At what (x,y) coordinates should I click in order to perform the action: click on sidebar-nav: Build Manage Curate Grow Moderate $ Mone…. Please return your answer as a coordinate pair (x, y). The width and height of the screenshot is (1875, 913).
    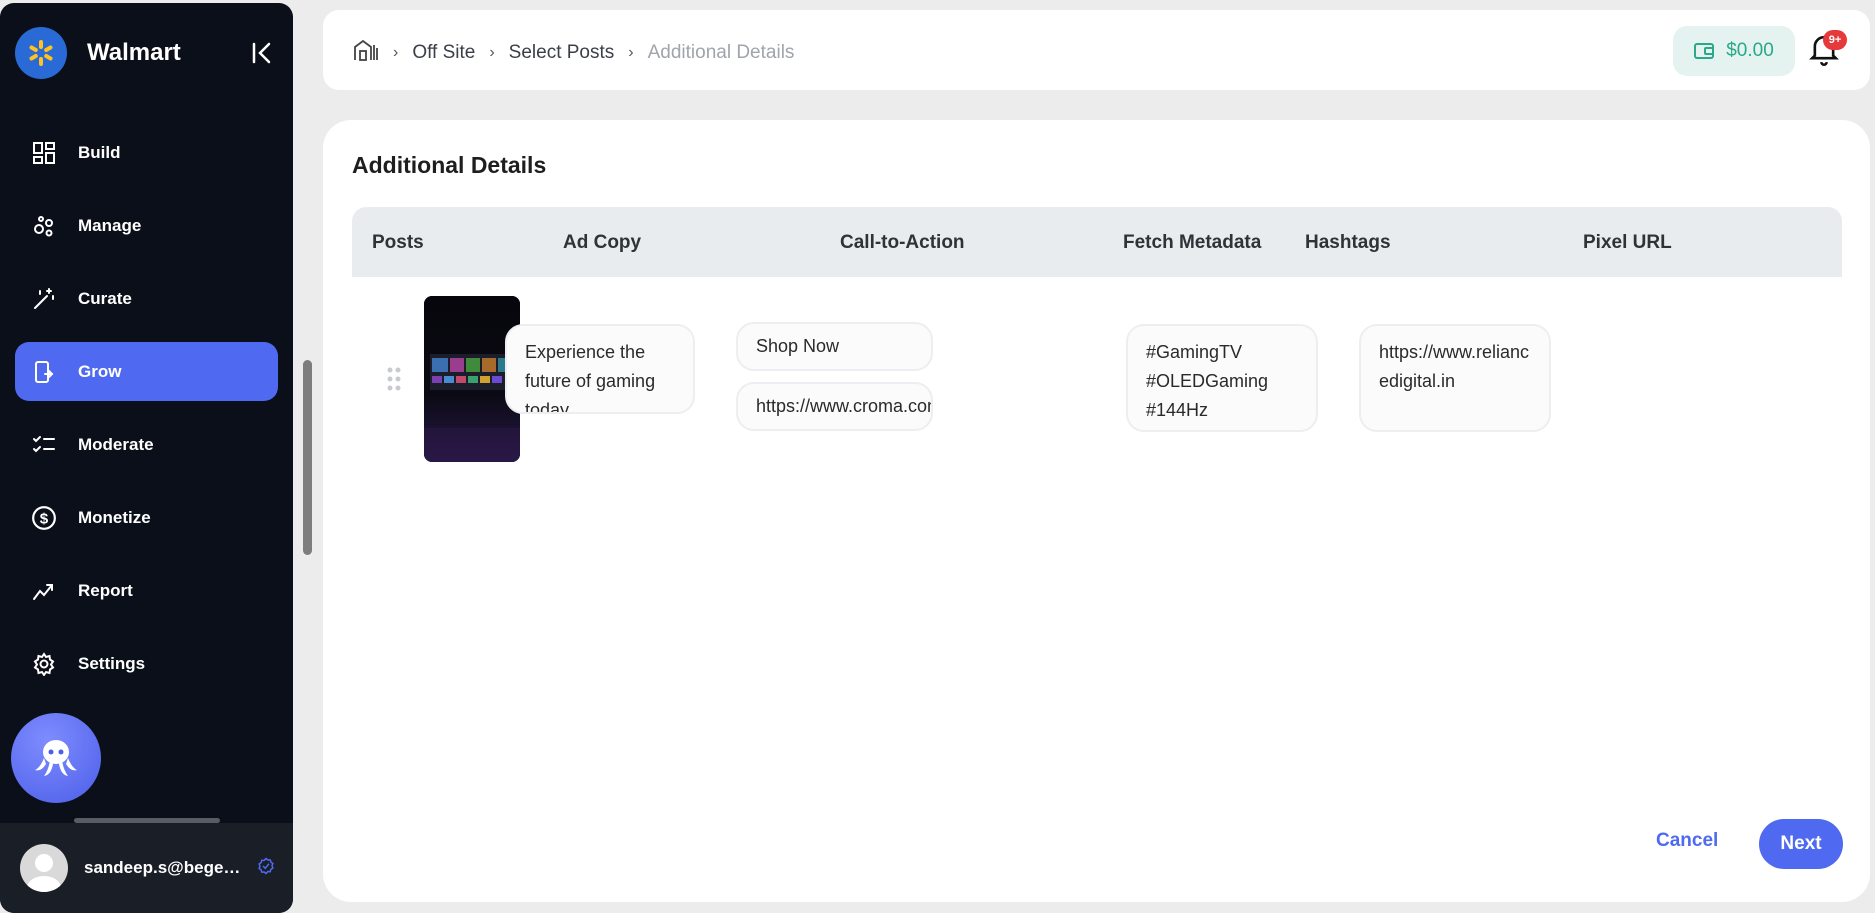
    Looking at the image, I should click on (146, 415).